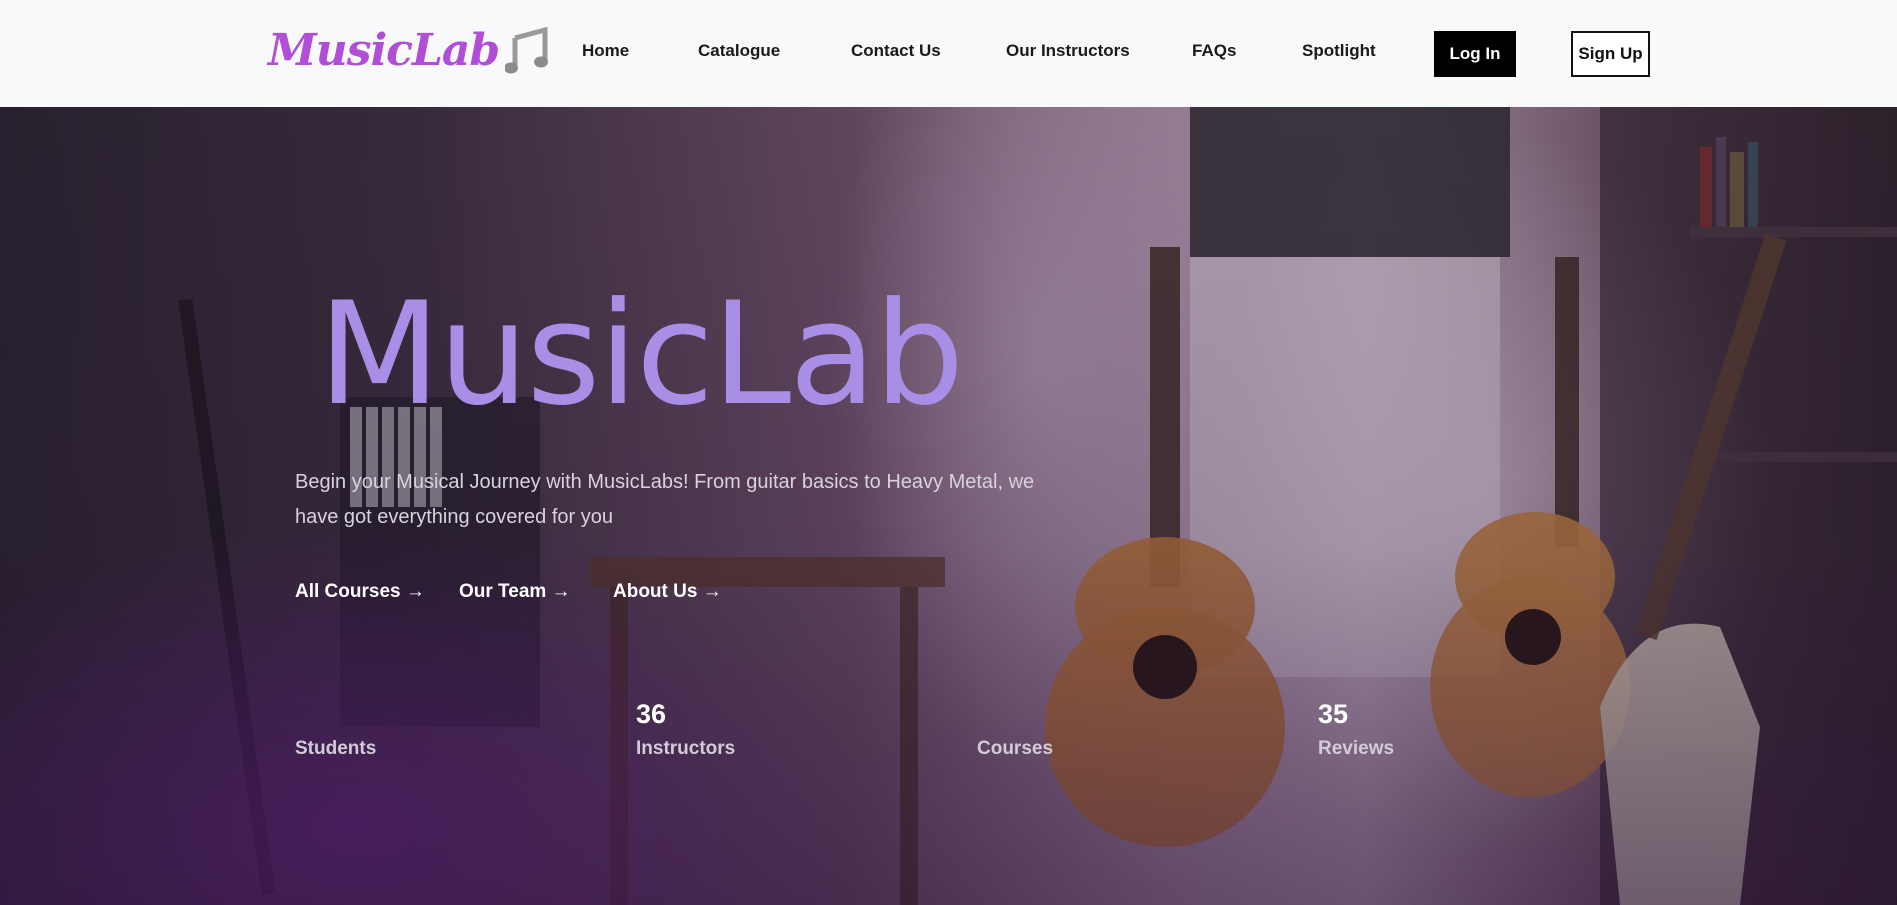  Describe the element at coordinates (686, 748) in the screenshot. I see `stat-instructors-label: Instructors` at that location.